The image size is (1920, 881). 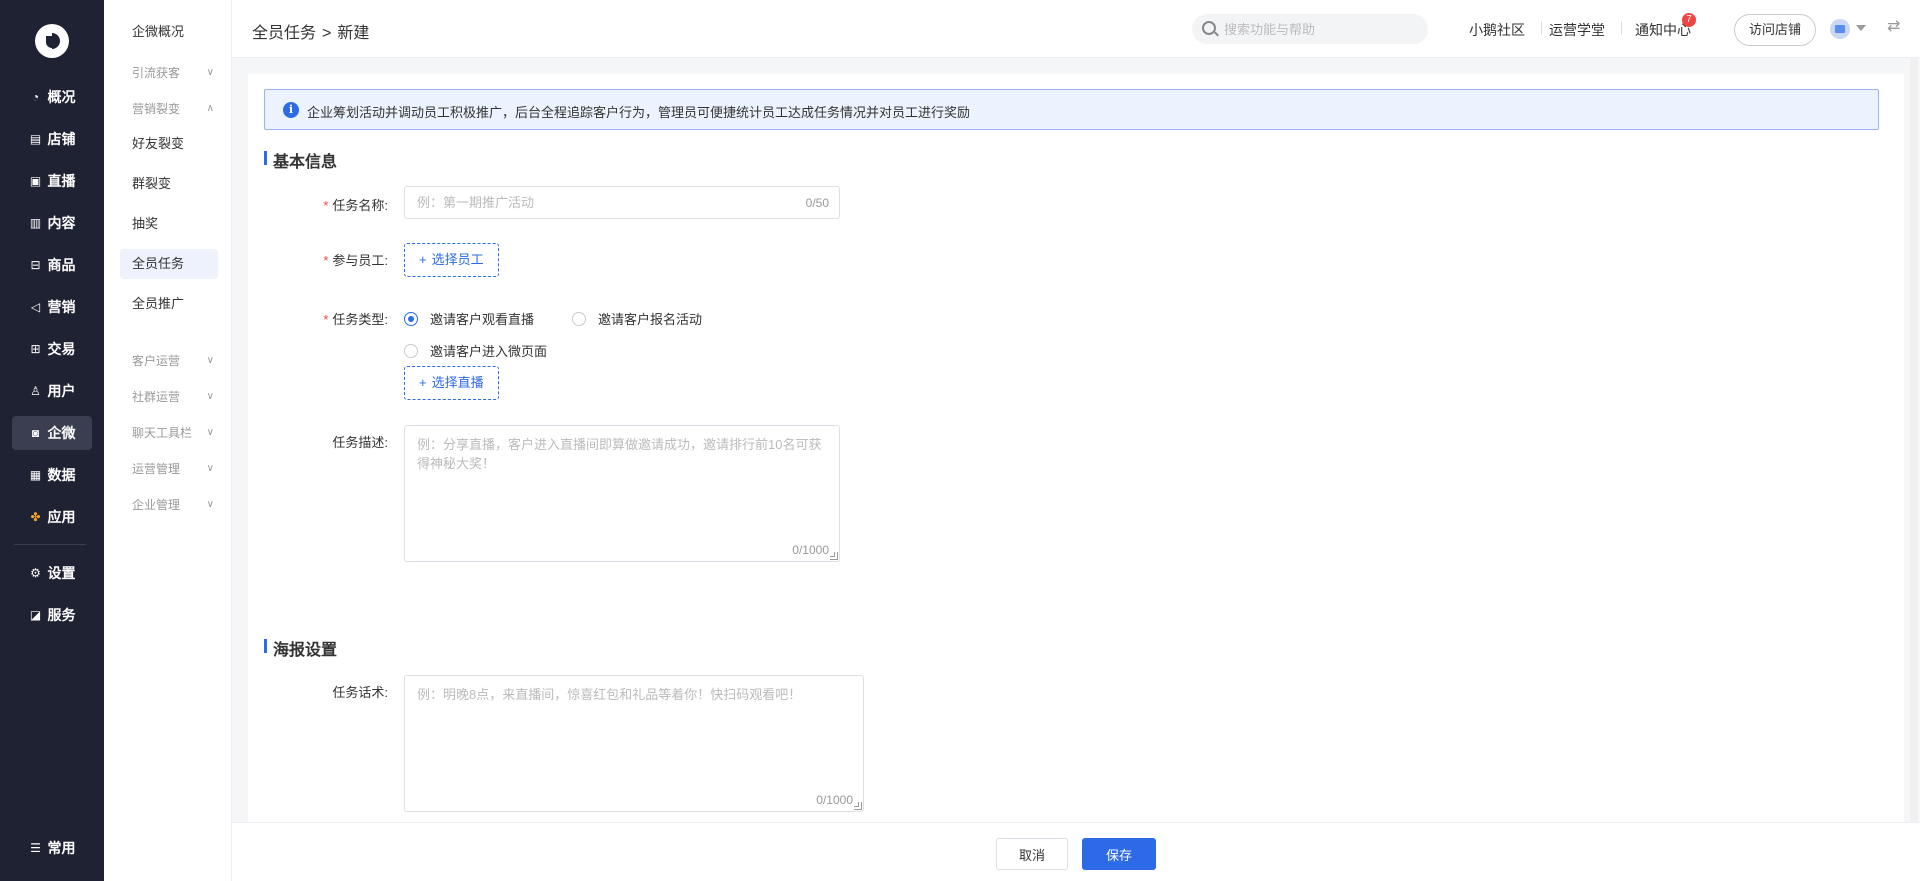 I want to click on dashboard-icon: ◔, so click(x=35, y=97).